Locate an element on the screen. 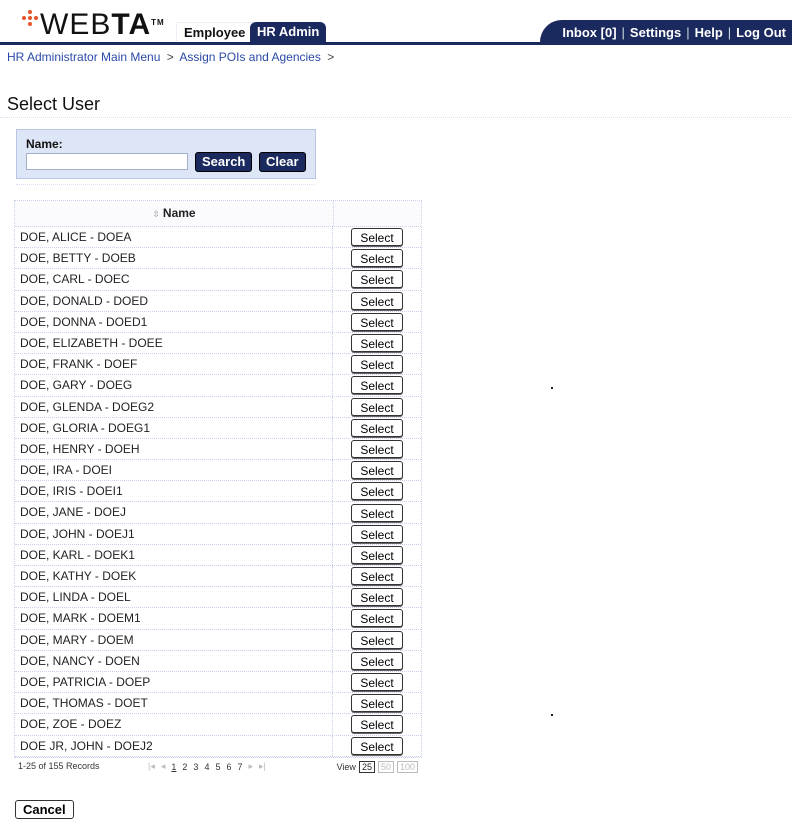 The image size is (792, 819). inbox-link: Inbox [0] is located at coordinates (589, 32).